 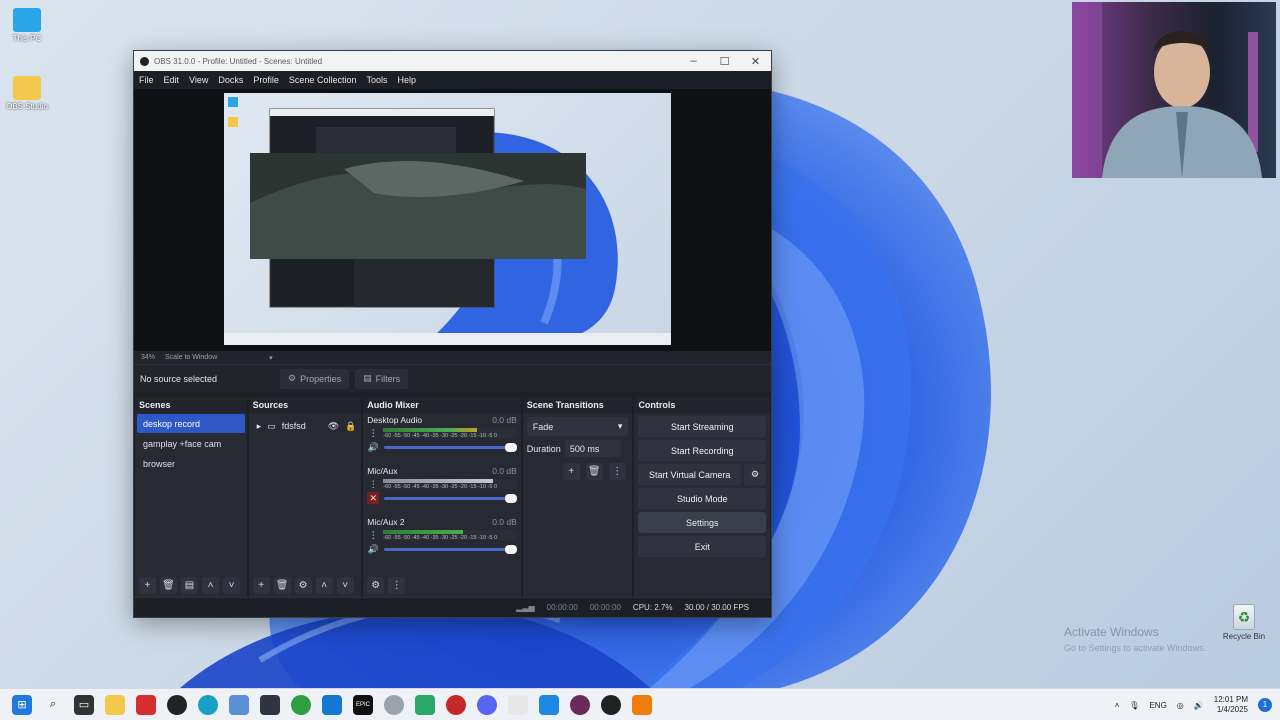 What do you see at coordinates (425, 704) in the screenshot?
I see `app-green-icon` at bounding box center [425, 704].